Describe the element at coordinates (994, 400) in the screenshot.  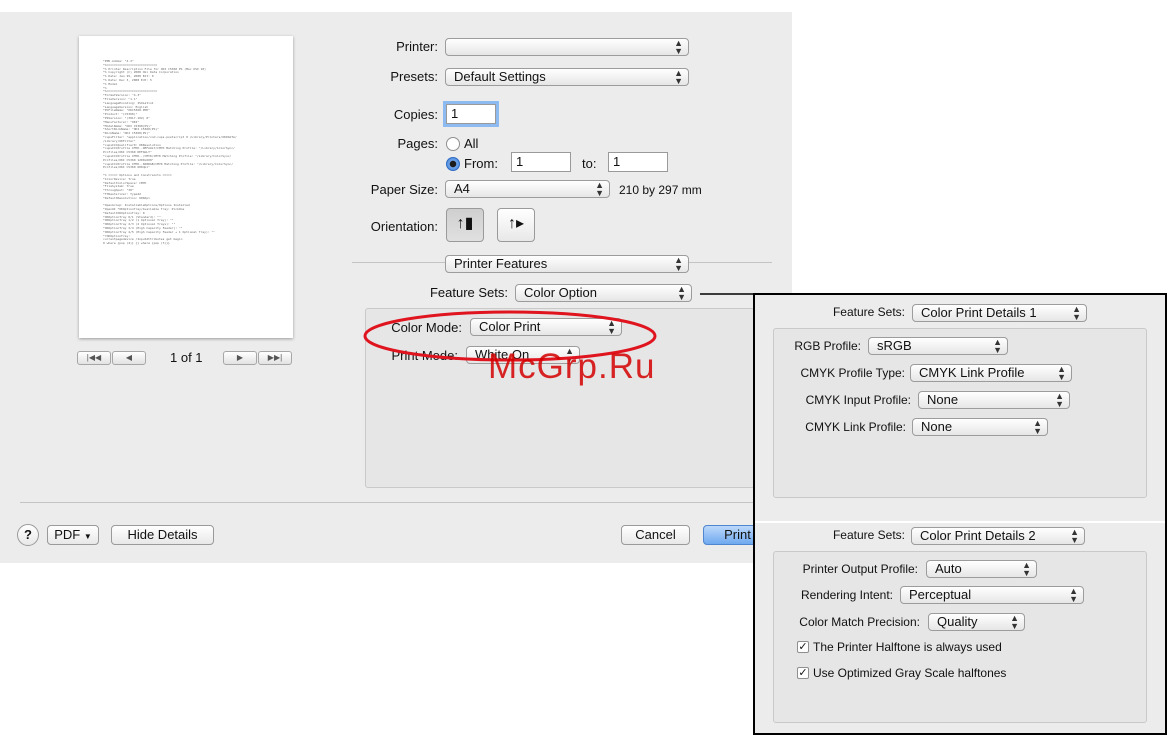
I see `cmyk-input-profile-select: None ▲ ▼` at that location.